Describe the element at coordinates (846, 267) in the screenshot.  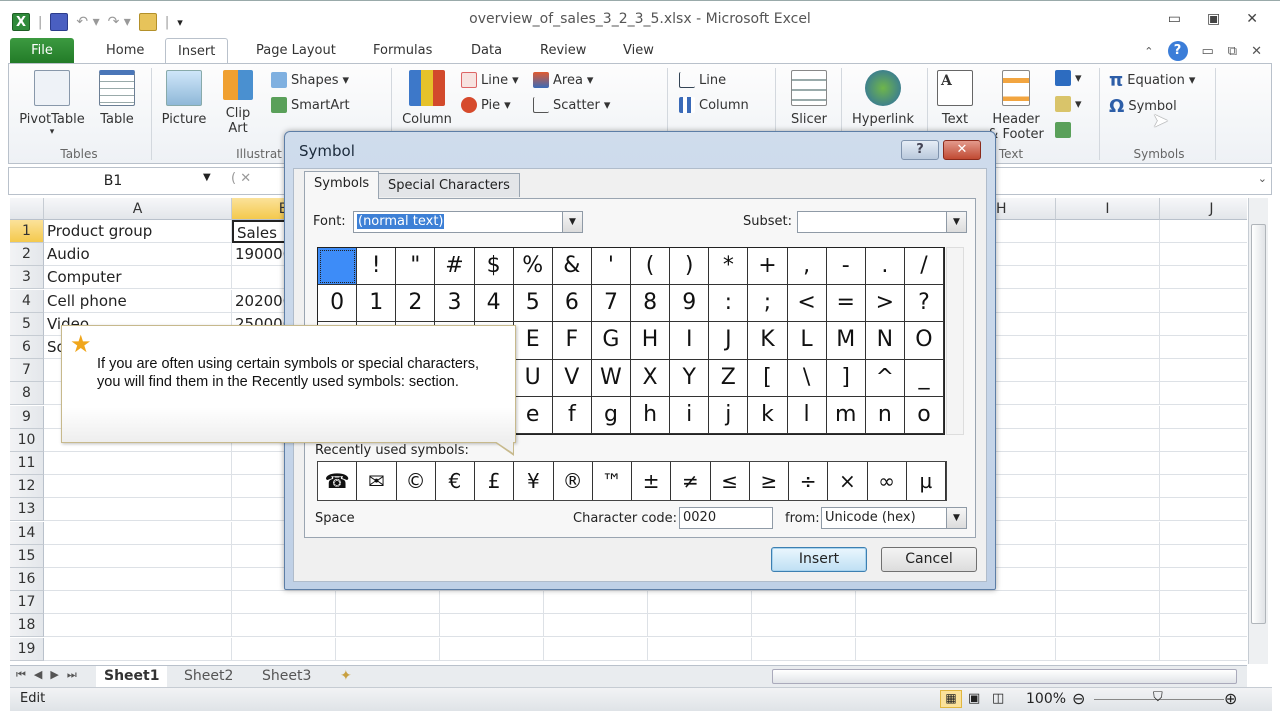
I see `symbol-cell: -` at that location.